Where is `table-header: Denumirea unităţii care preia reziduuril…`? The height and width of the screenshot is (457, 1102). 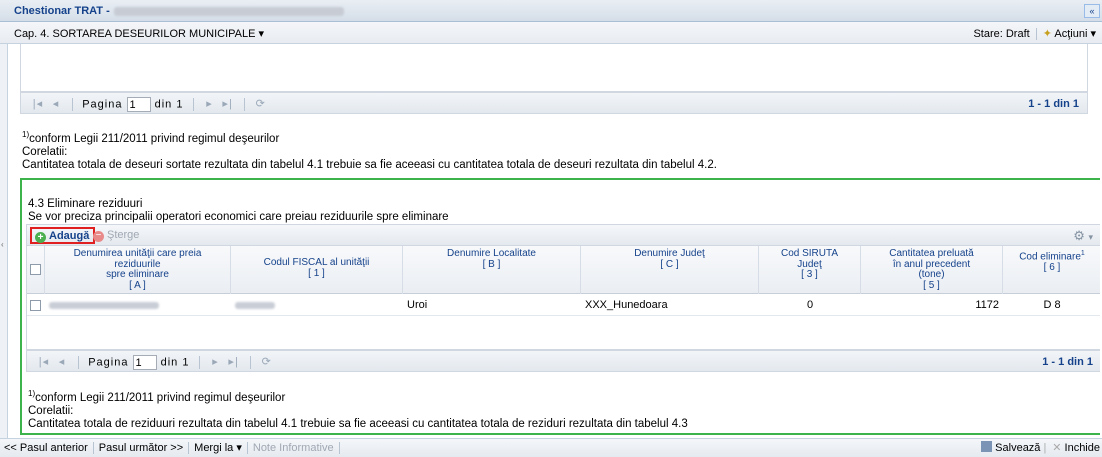 table-header: Denumirea unităţii care preia reziduuril… is located at coordinates (563, 270).